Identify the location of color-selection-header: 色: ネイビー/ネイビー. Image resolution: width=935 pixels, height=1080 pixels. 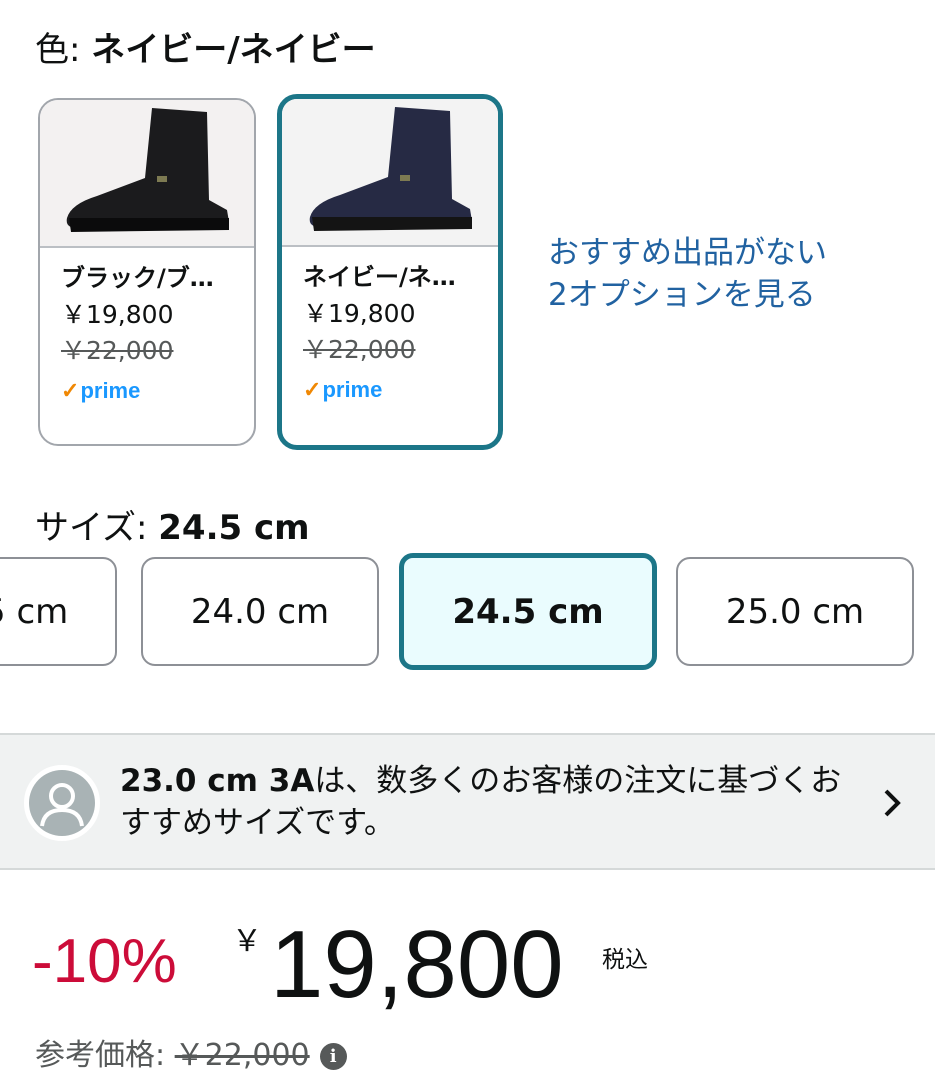
(205, 50).